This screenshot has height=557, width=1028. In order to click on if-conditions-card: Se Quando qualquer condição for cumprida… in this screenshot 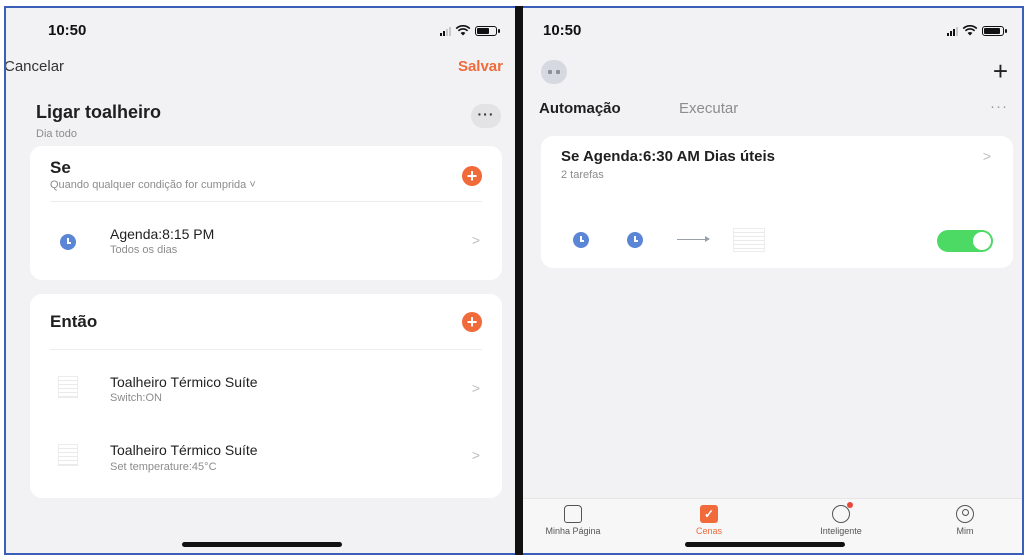, I will do `click(266, 213)`.